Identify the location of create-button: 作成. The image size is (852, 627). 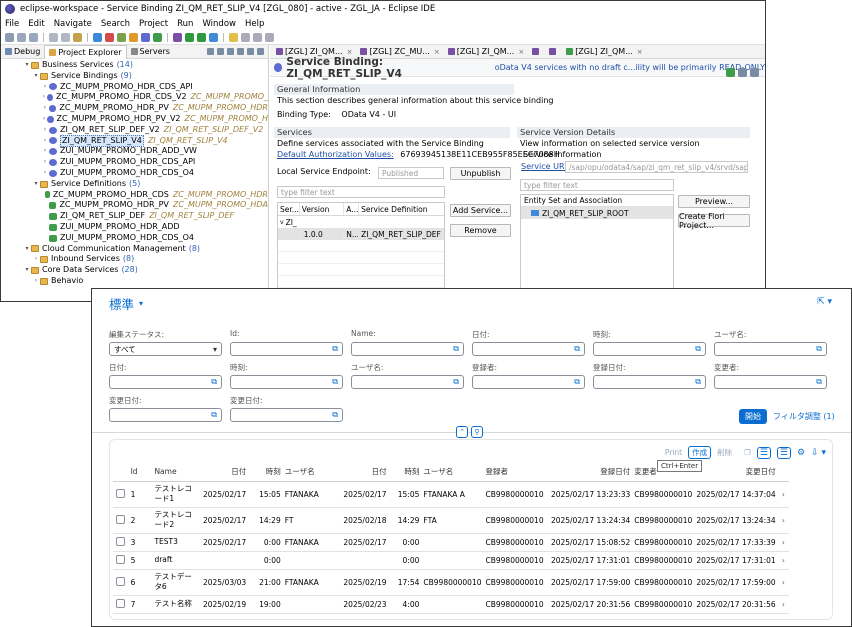
(700, 452).